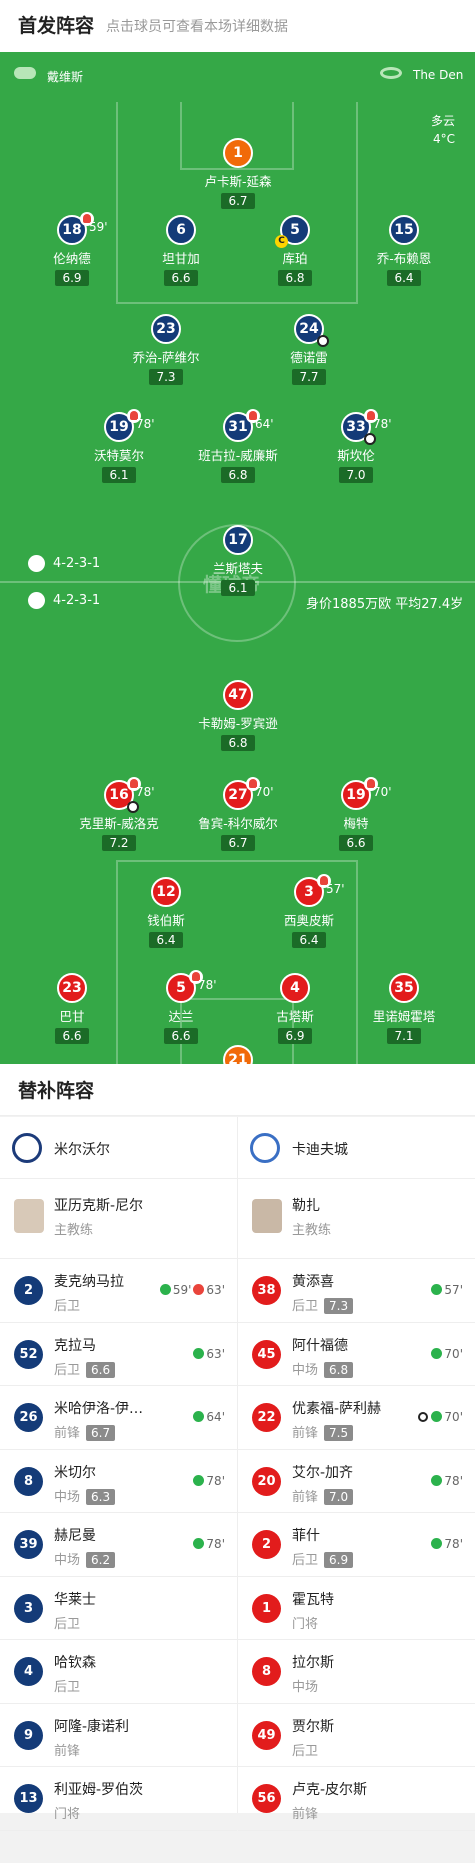 The height and width of the screenshot is (1863, 475). I want to click on player: 15 乔-布赖恩 6.4, so click(404, 250).